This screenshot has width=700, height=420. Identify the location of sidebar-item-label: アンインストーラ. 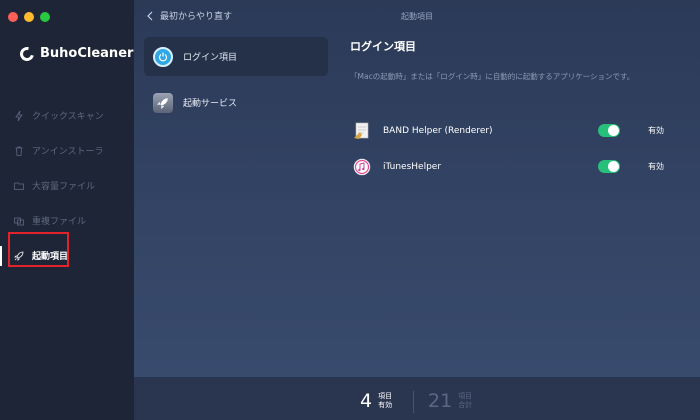
(68, 152).